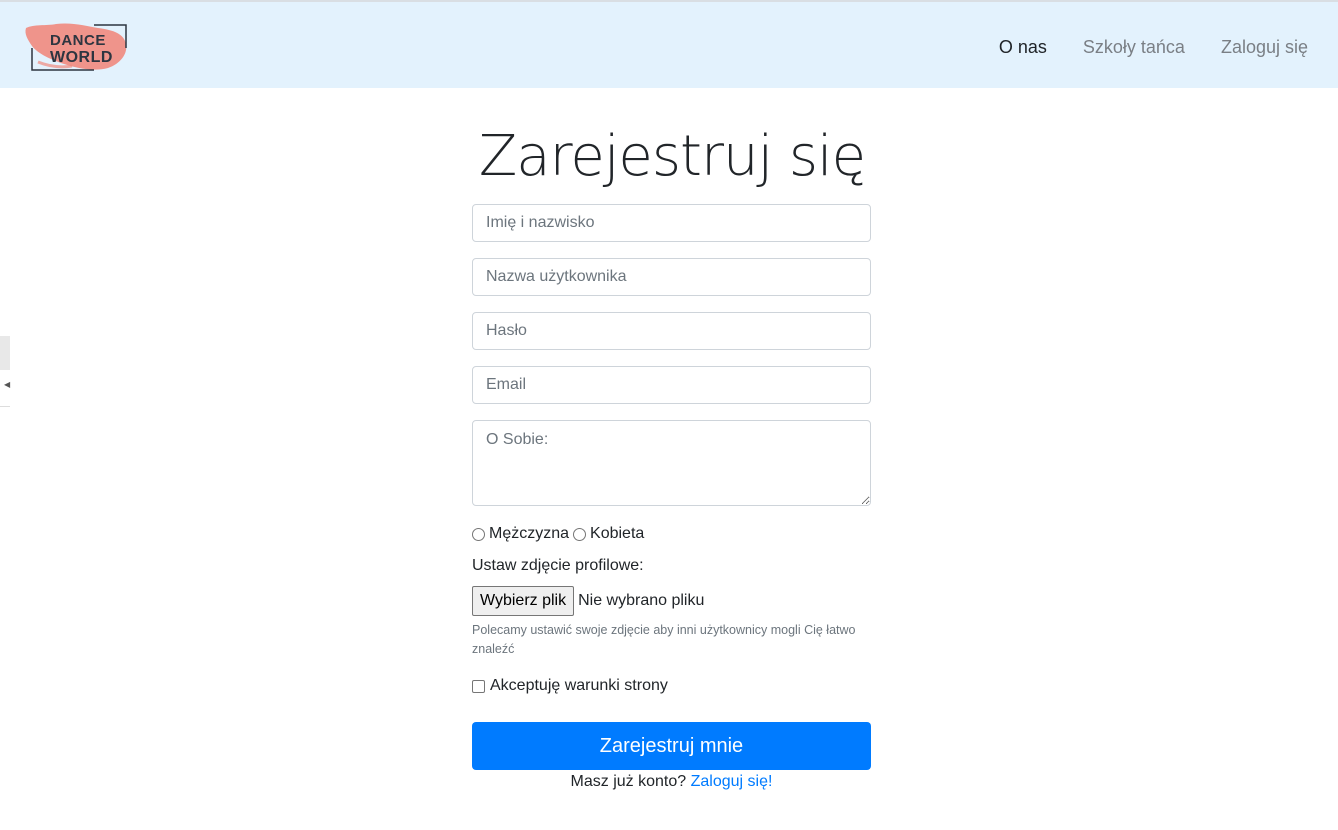  I want to click on side-panel-handle, so click(5, 353).